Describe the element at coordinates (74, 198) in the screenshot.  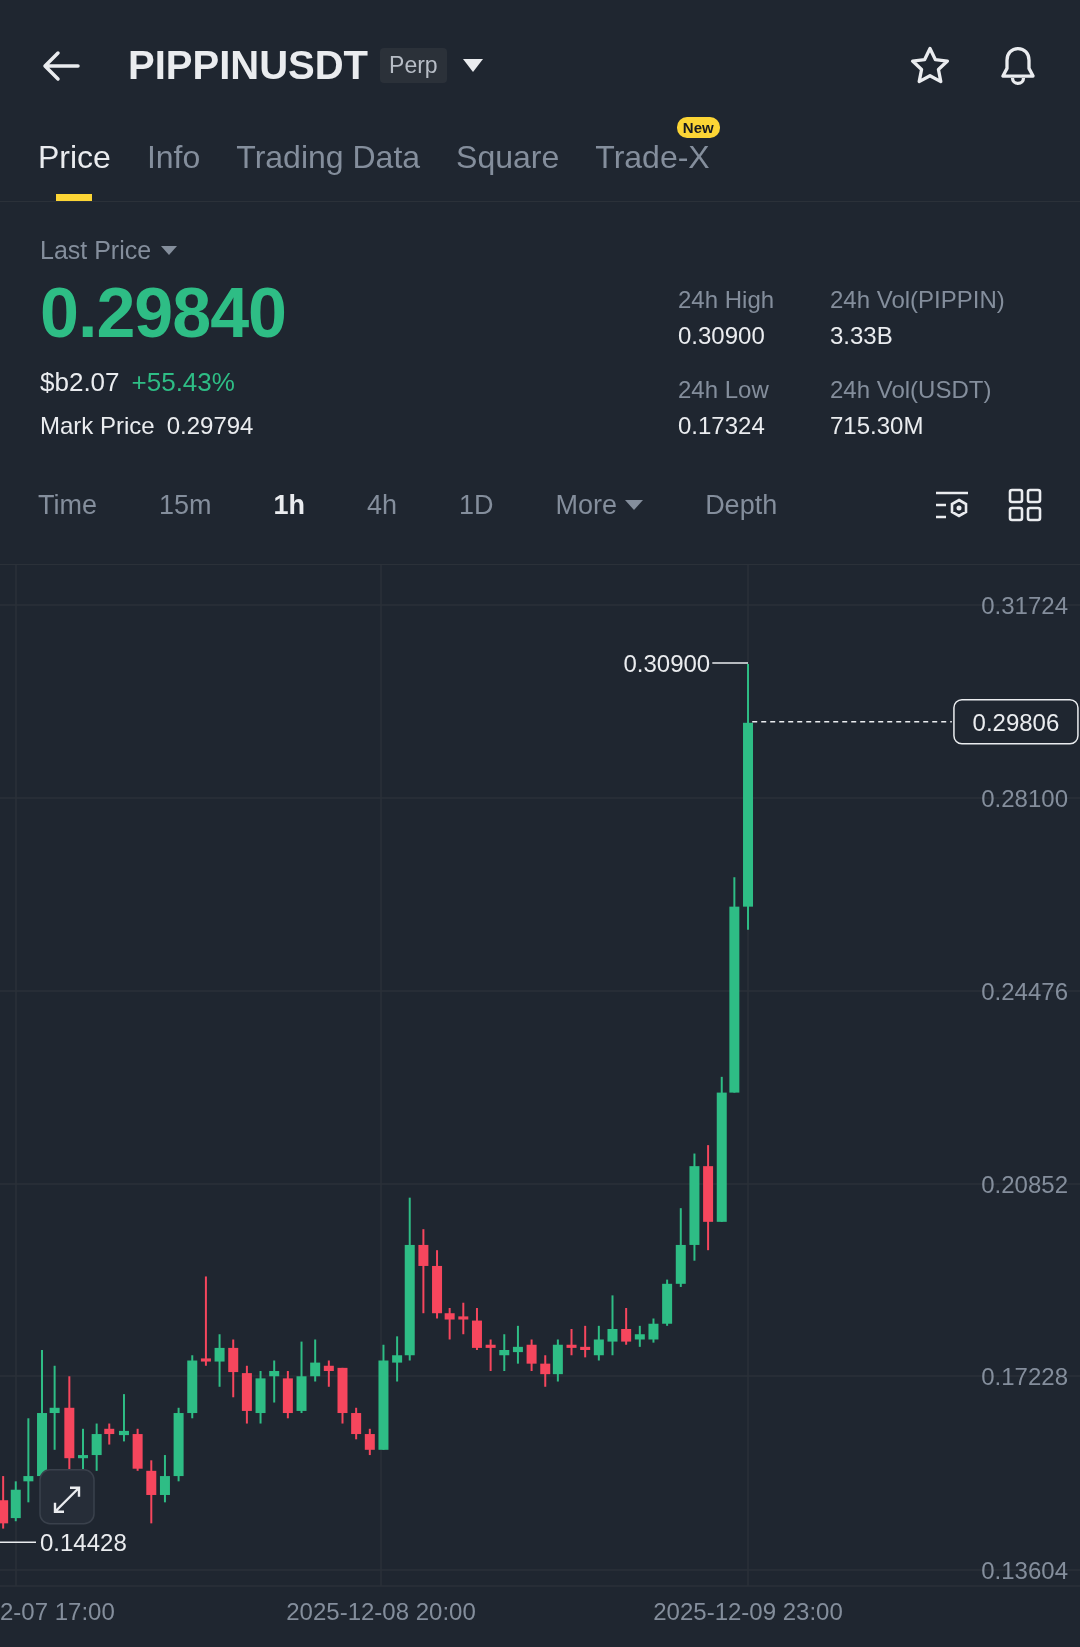
I see `selected-tab-indicator` at that location.